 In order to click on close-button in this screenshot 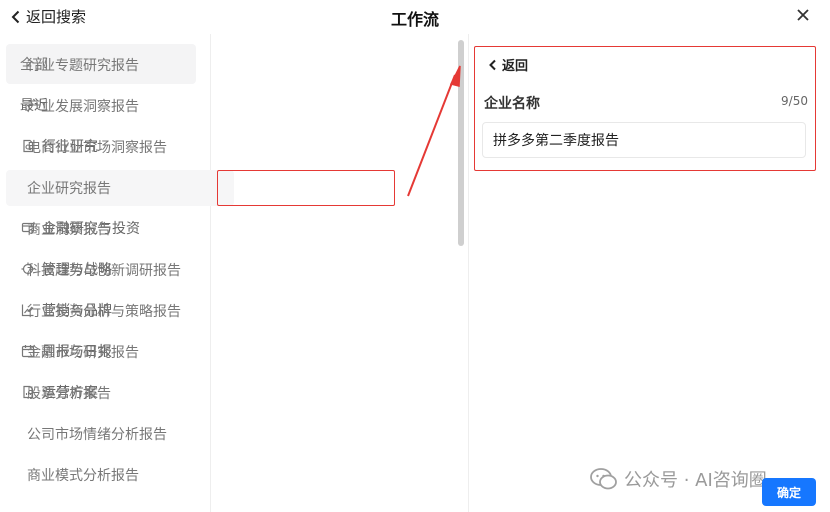, I will do `click(804, 15)`.